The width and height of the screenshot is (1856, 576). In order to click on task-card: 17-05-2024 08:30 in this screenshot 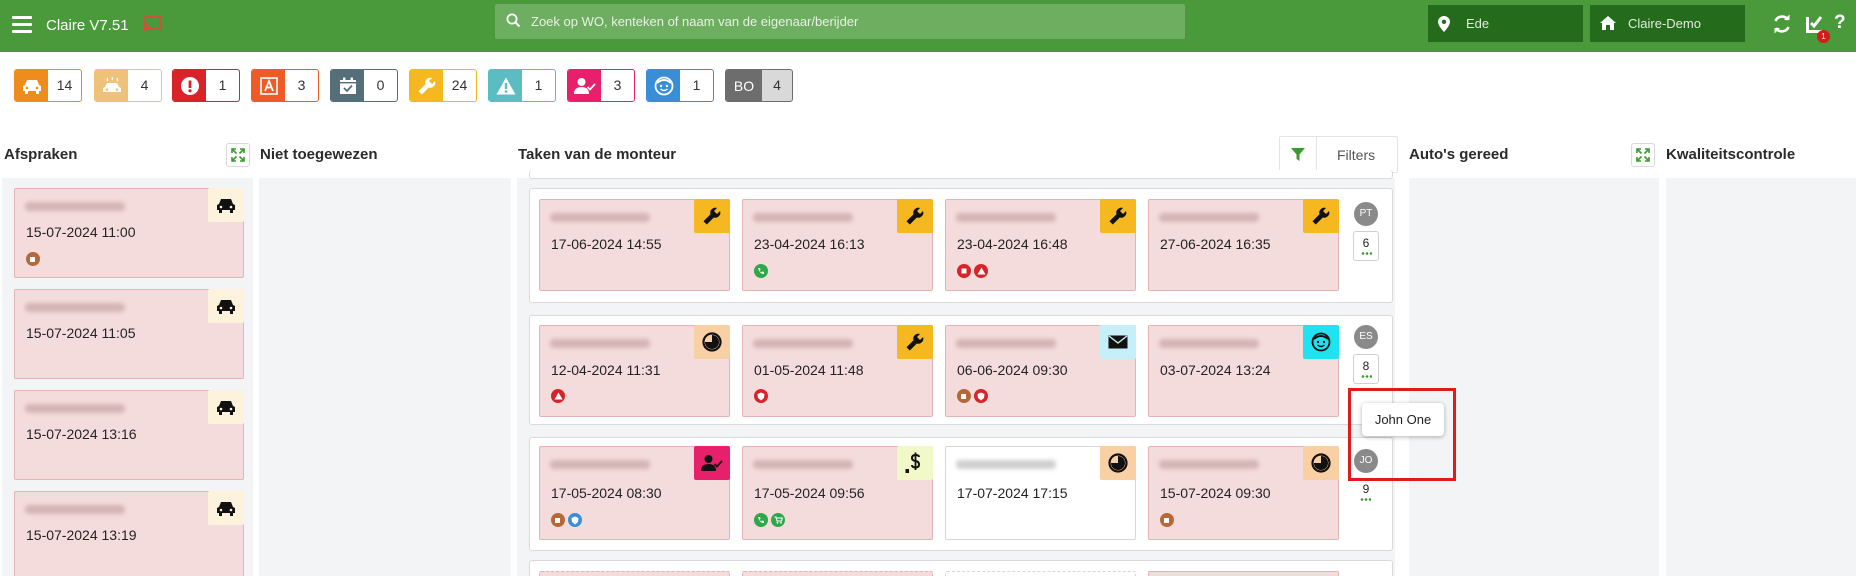, I will do `click(634, 493)`.